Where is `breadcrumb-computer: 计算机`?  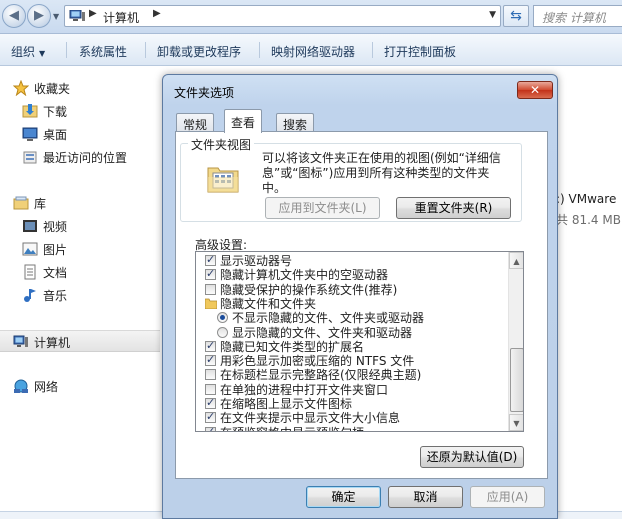
breadcrumb-computer: 计算机 is located at coordinates (121, 17).